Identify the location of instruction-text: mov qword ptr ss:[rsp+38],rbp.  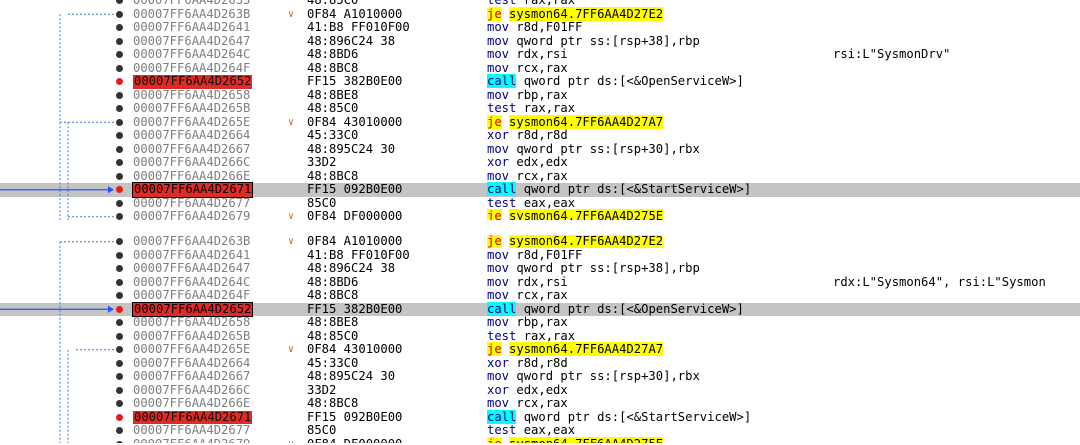
(593, 268).